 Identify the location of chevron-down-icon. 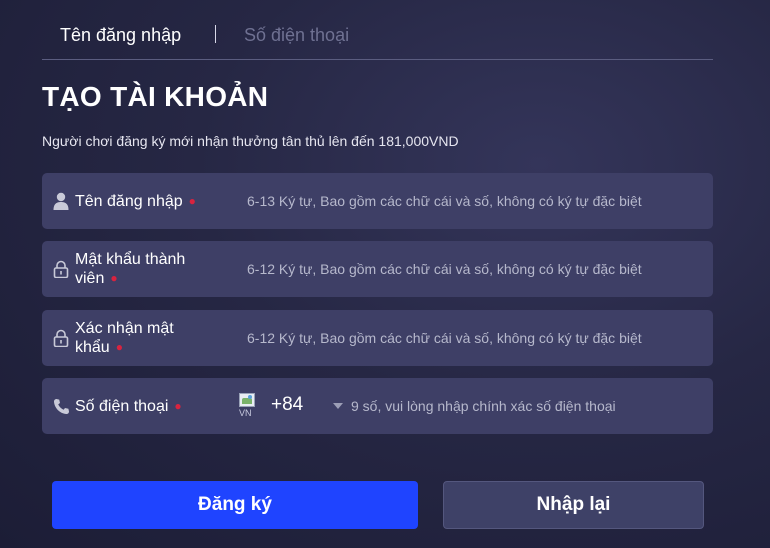
(338, 406).